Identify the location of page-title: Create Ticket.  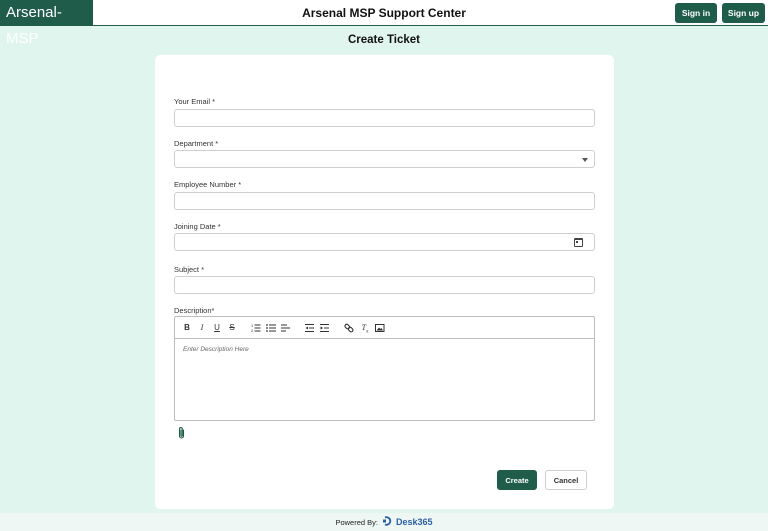
(384, 40).